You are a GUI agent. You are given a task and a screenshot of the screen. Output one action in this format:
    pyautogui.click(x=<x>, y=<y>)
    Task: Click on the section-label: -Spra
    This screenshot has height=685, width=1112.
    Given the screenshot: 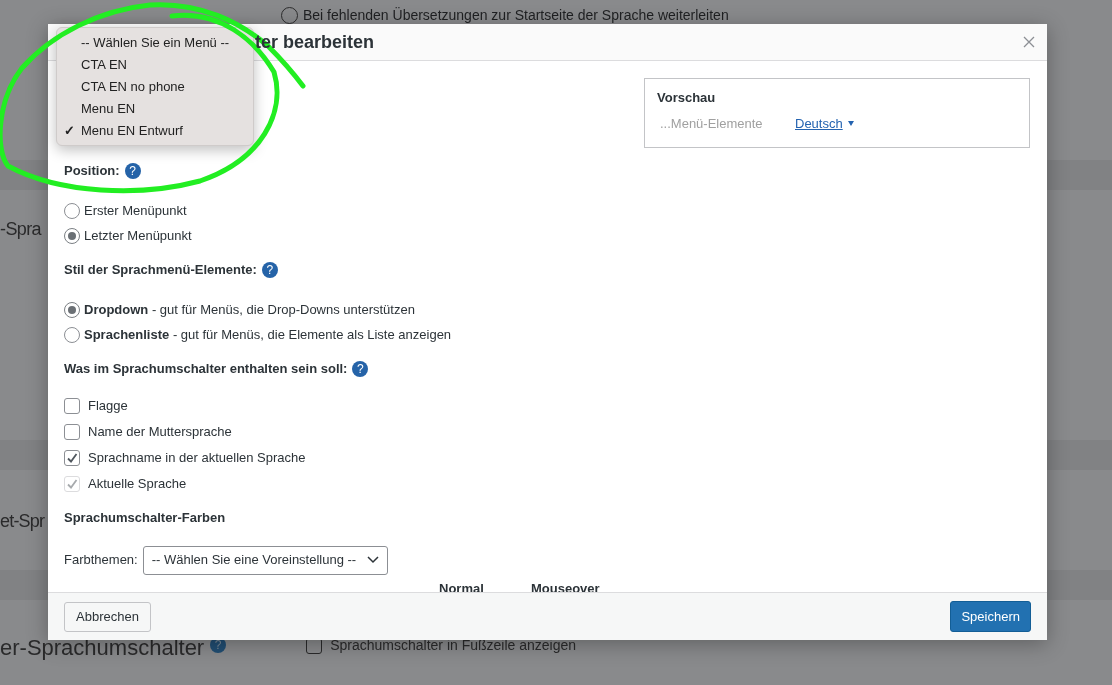 What is the action you would take?
    pyautogui.click(x=21, y=229)
    